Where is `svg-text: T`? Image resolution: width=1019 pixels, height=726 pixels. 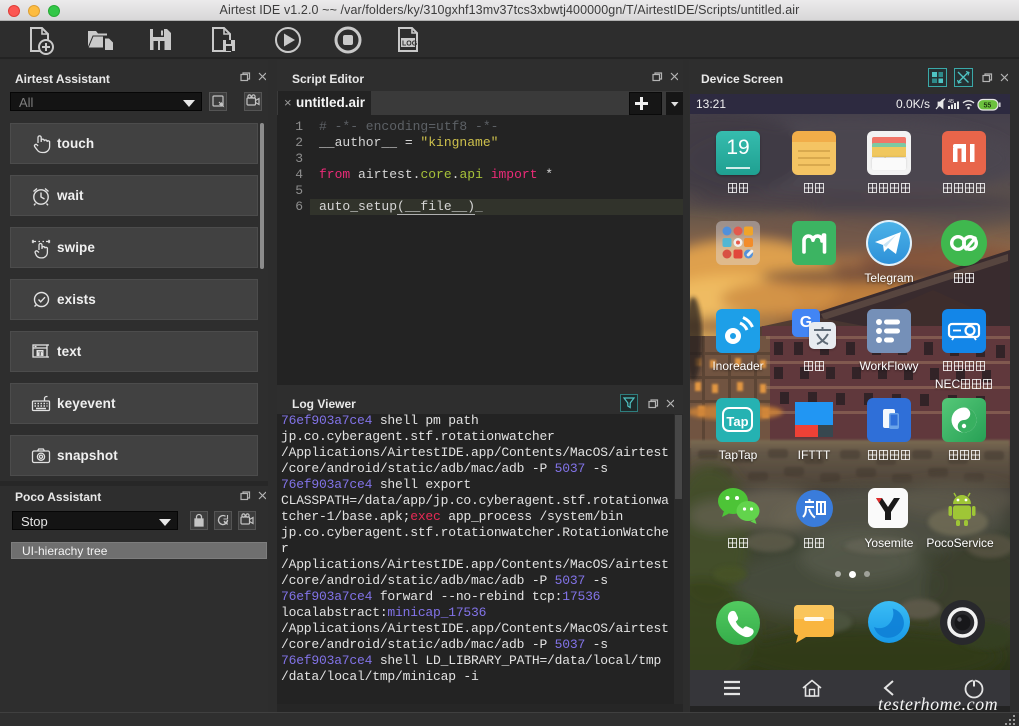 svg-text: T is located at coordinates (40, 354).